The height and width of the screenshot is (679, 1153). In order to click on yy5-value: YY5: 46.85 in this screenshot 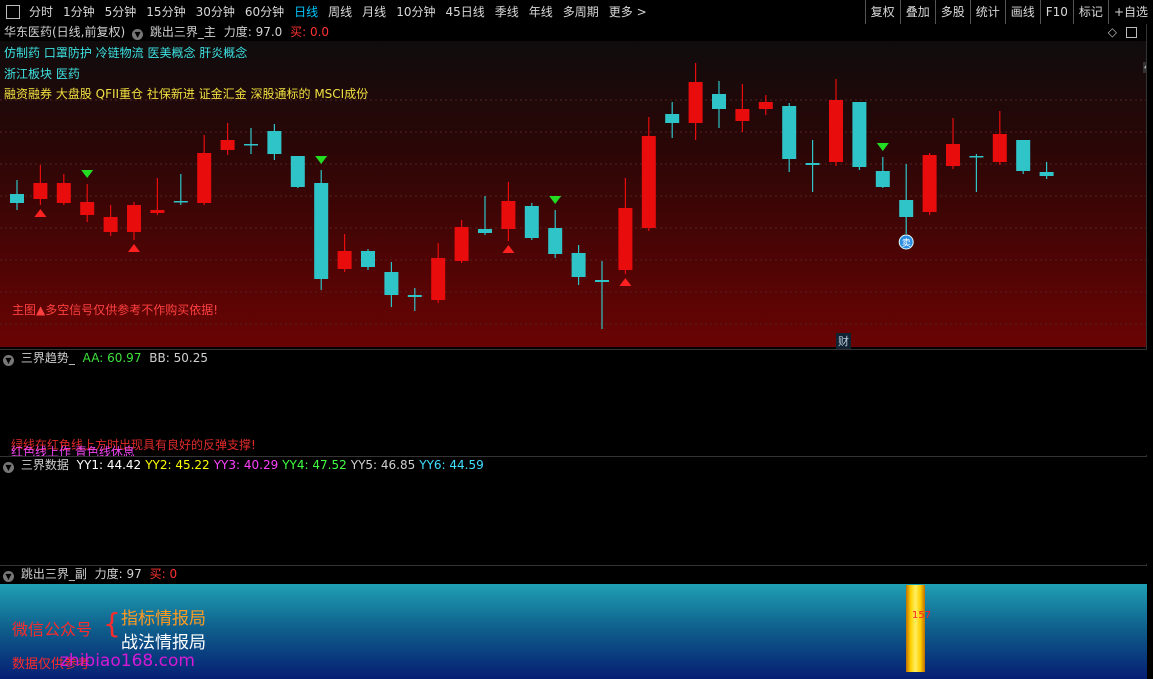, I will do `click(383, 465)`.